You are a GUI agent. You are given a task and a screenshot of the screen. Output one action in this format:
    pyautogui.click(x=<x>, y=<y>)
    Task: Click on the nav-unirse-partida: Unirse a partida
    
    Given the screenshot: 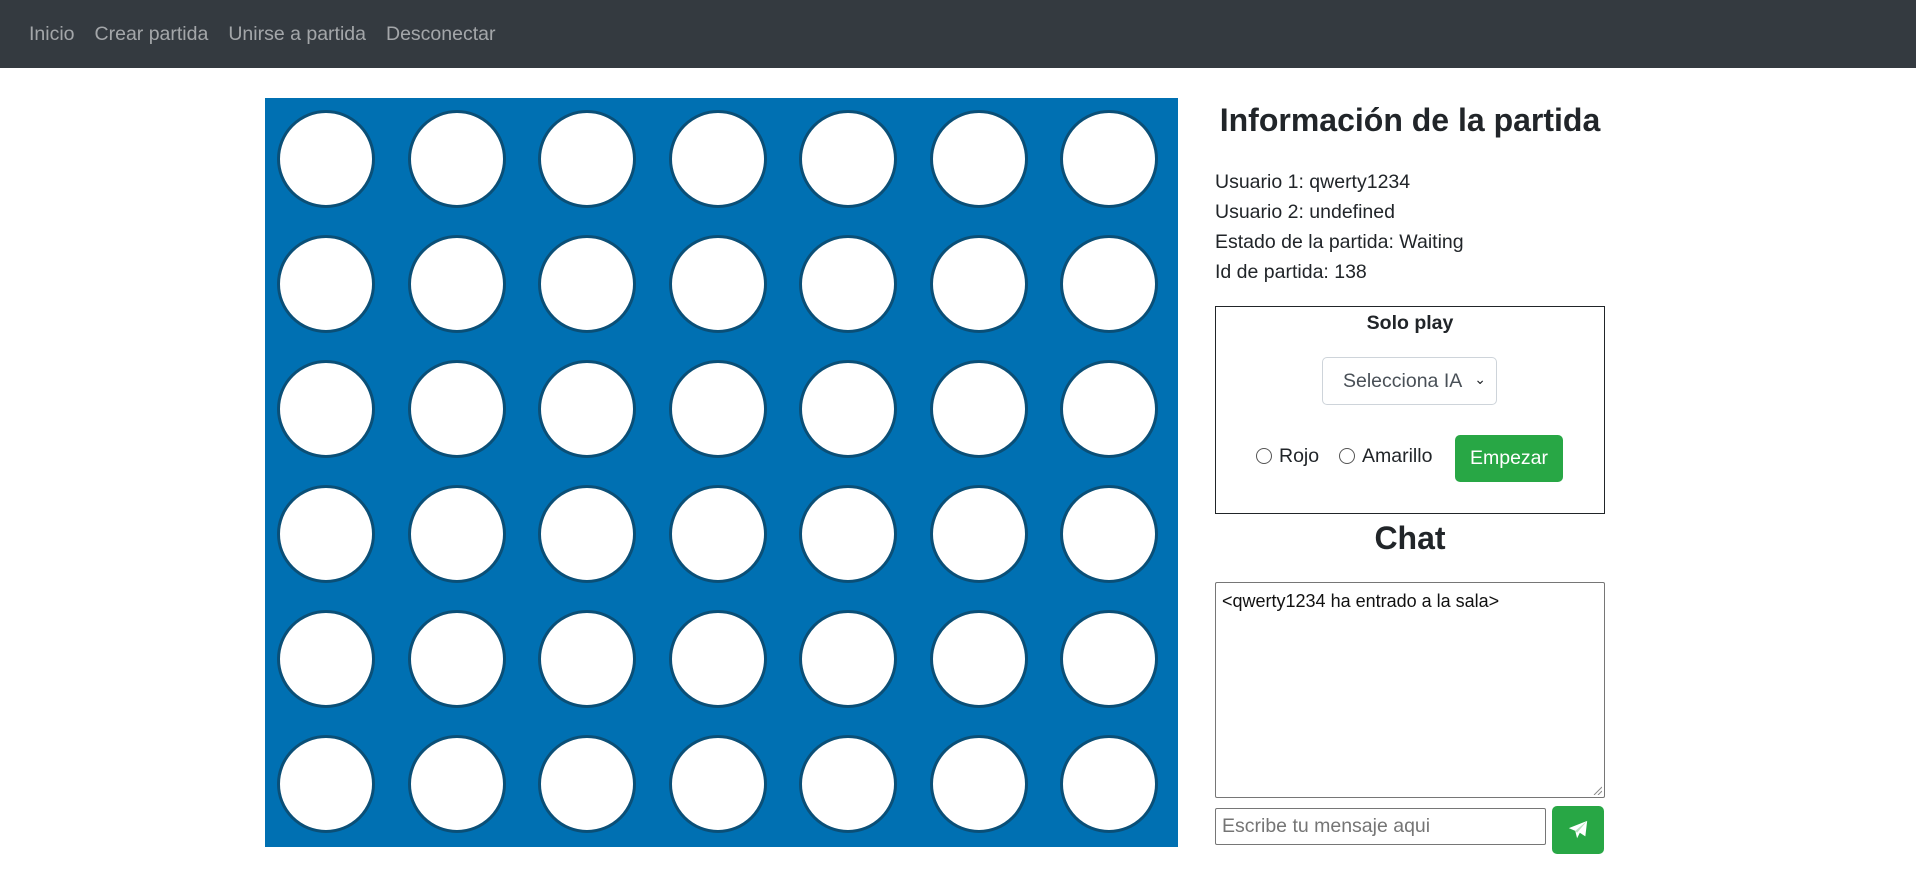 What is the action you would take?
    pyautogui.click(x=297, y=34)
    